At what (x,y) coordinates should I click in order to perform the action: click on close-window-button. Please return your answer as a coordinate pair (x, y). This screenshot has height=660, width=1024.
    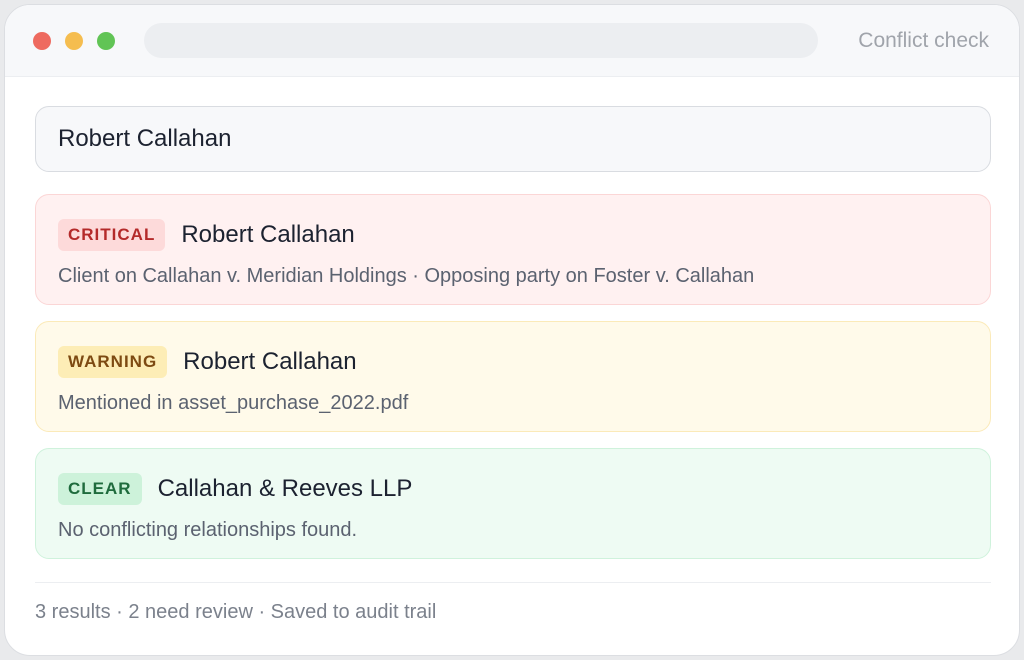
    Looking at the image, I should click on (42, 41).